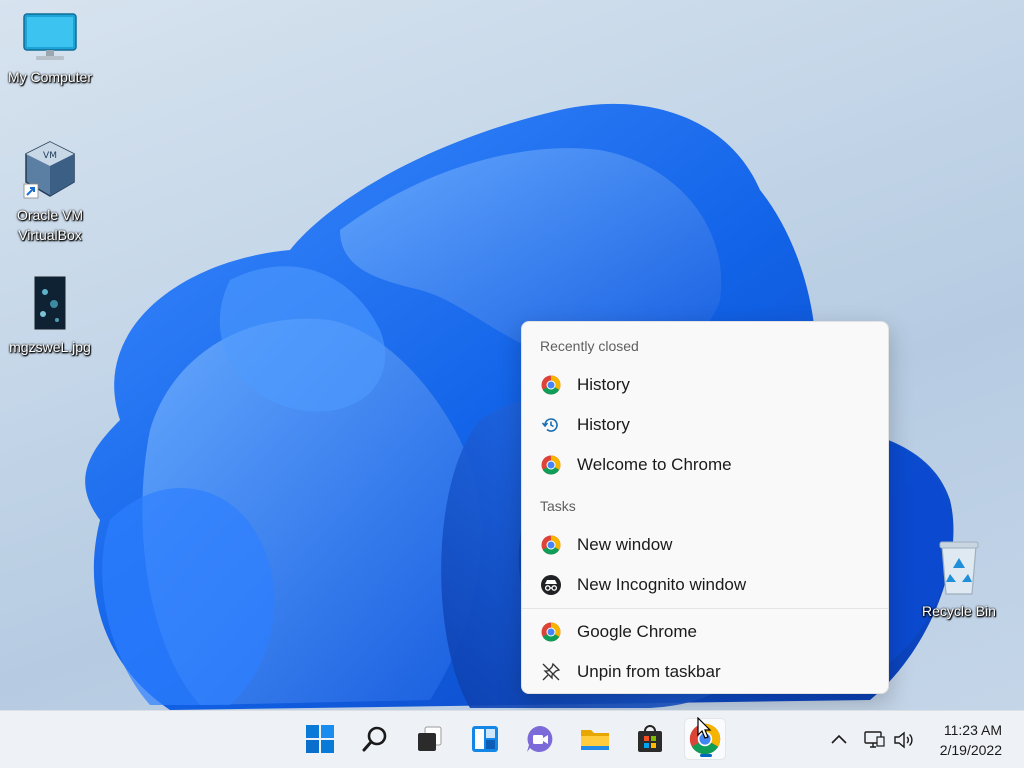  Describe the element at coordinates (558, 506) in the screenshot. I see `tasks-header: Tasks` at that location.